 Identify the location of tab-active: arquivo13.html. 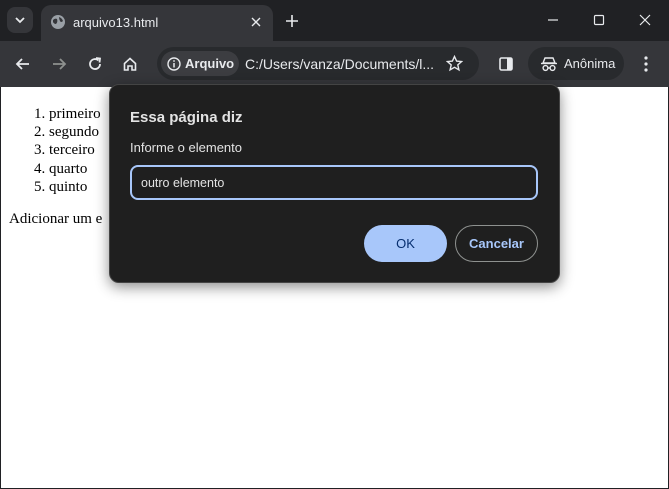
(157, 23).